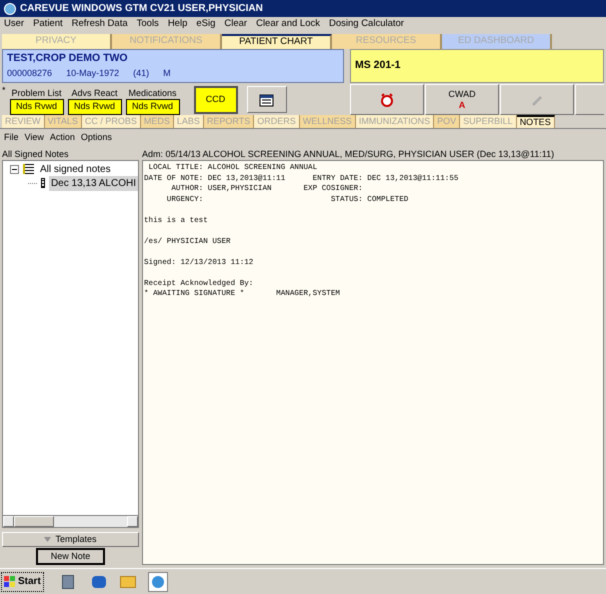  What do you see at coordinates (29, 73) in the screenshot?
I see `patient-id: 000008276` at bounding box center [29, 73].